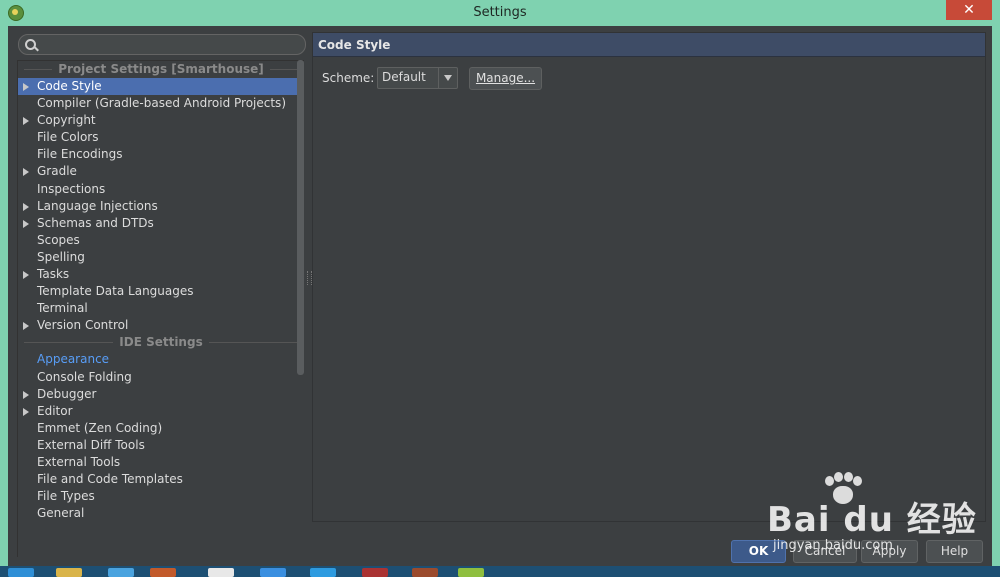 The image size is (1000, 577). Describe the element at coordinates (161, 445) in the screenshot. I see `tree-item-external-diff-tools: External Diff Tools` at that location.